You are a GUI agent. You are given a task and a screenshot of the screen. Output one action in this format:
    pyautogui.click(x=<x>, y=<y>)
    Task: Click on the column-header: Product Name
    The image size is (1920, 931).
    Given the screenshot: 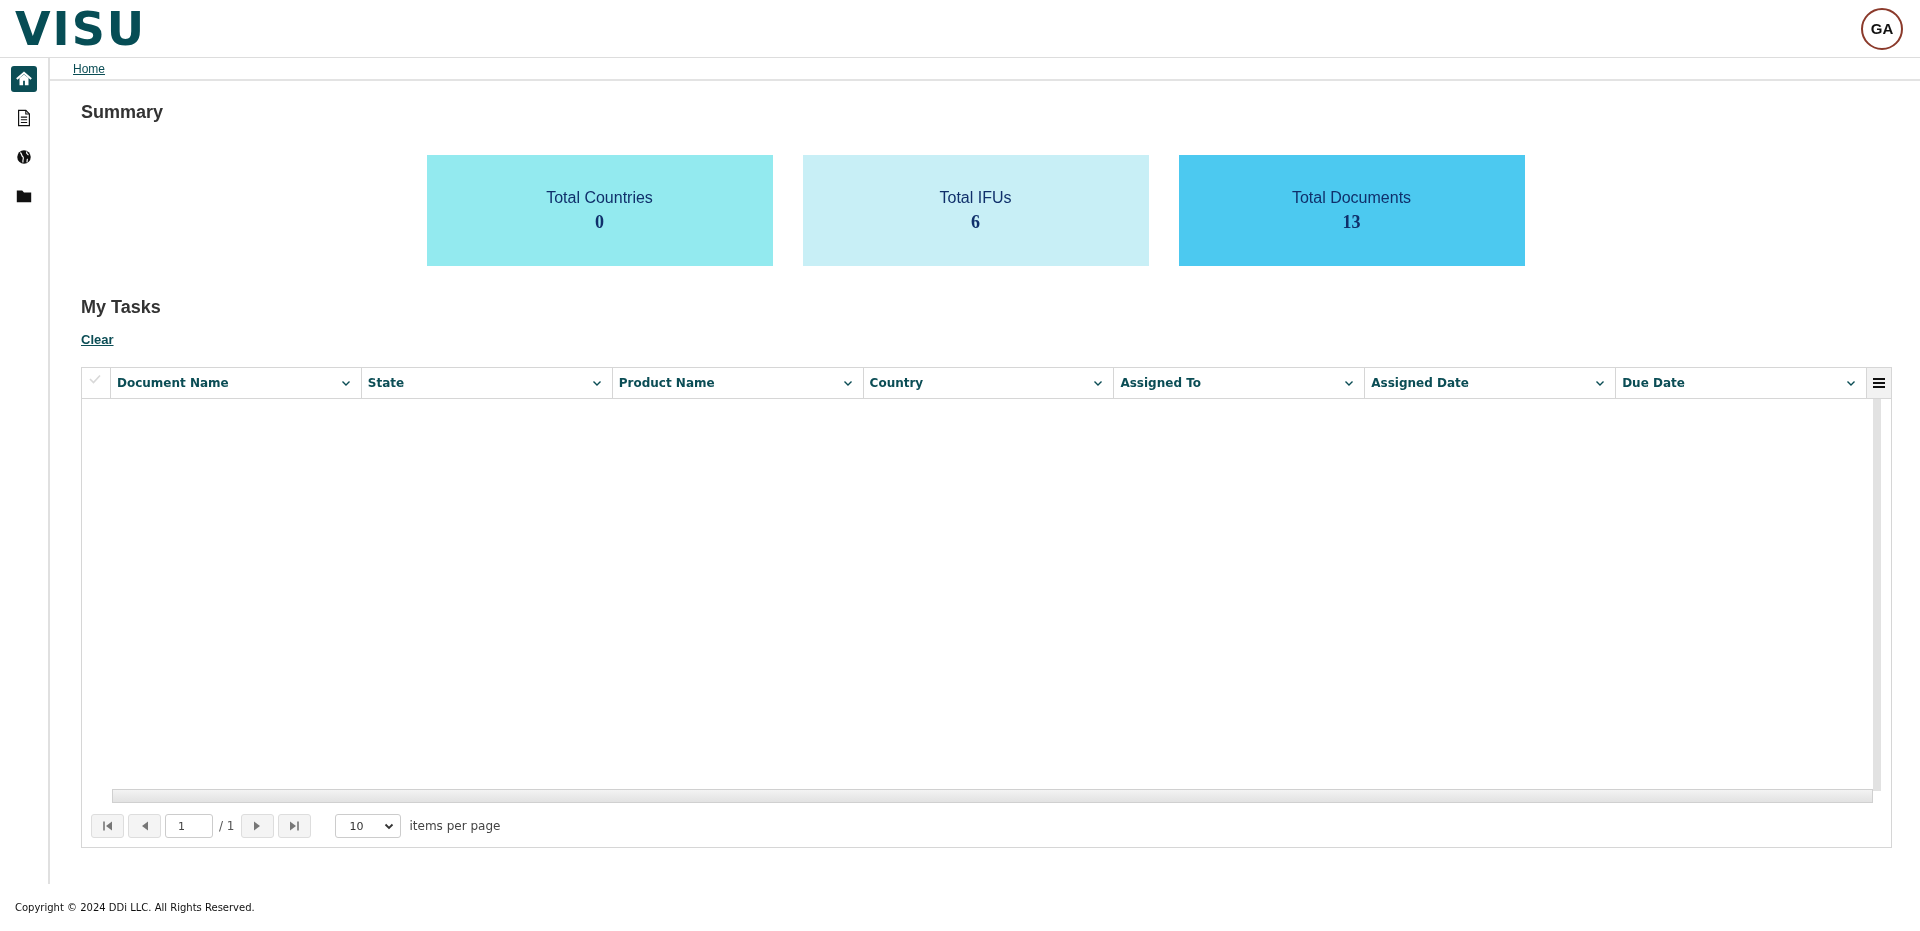 What is the action you would take?
    pyautogui.click(x=666, y=383)
    